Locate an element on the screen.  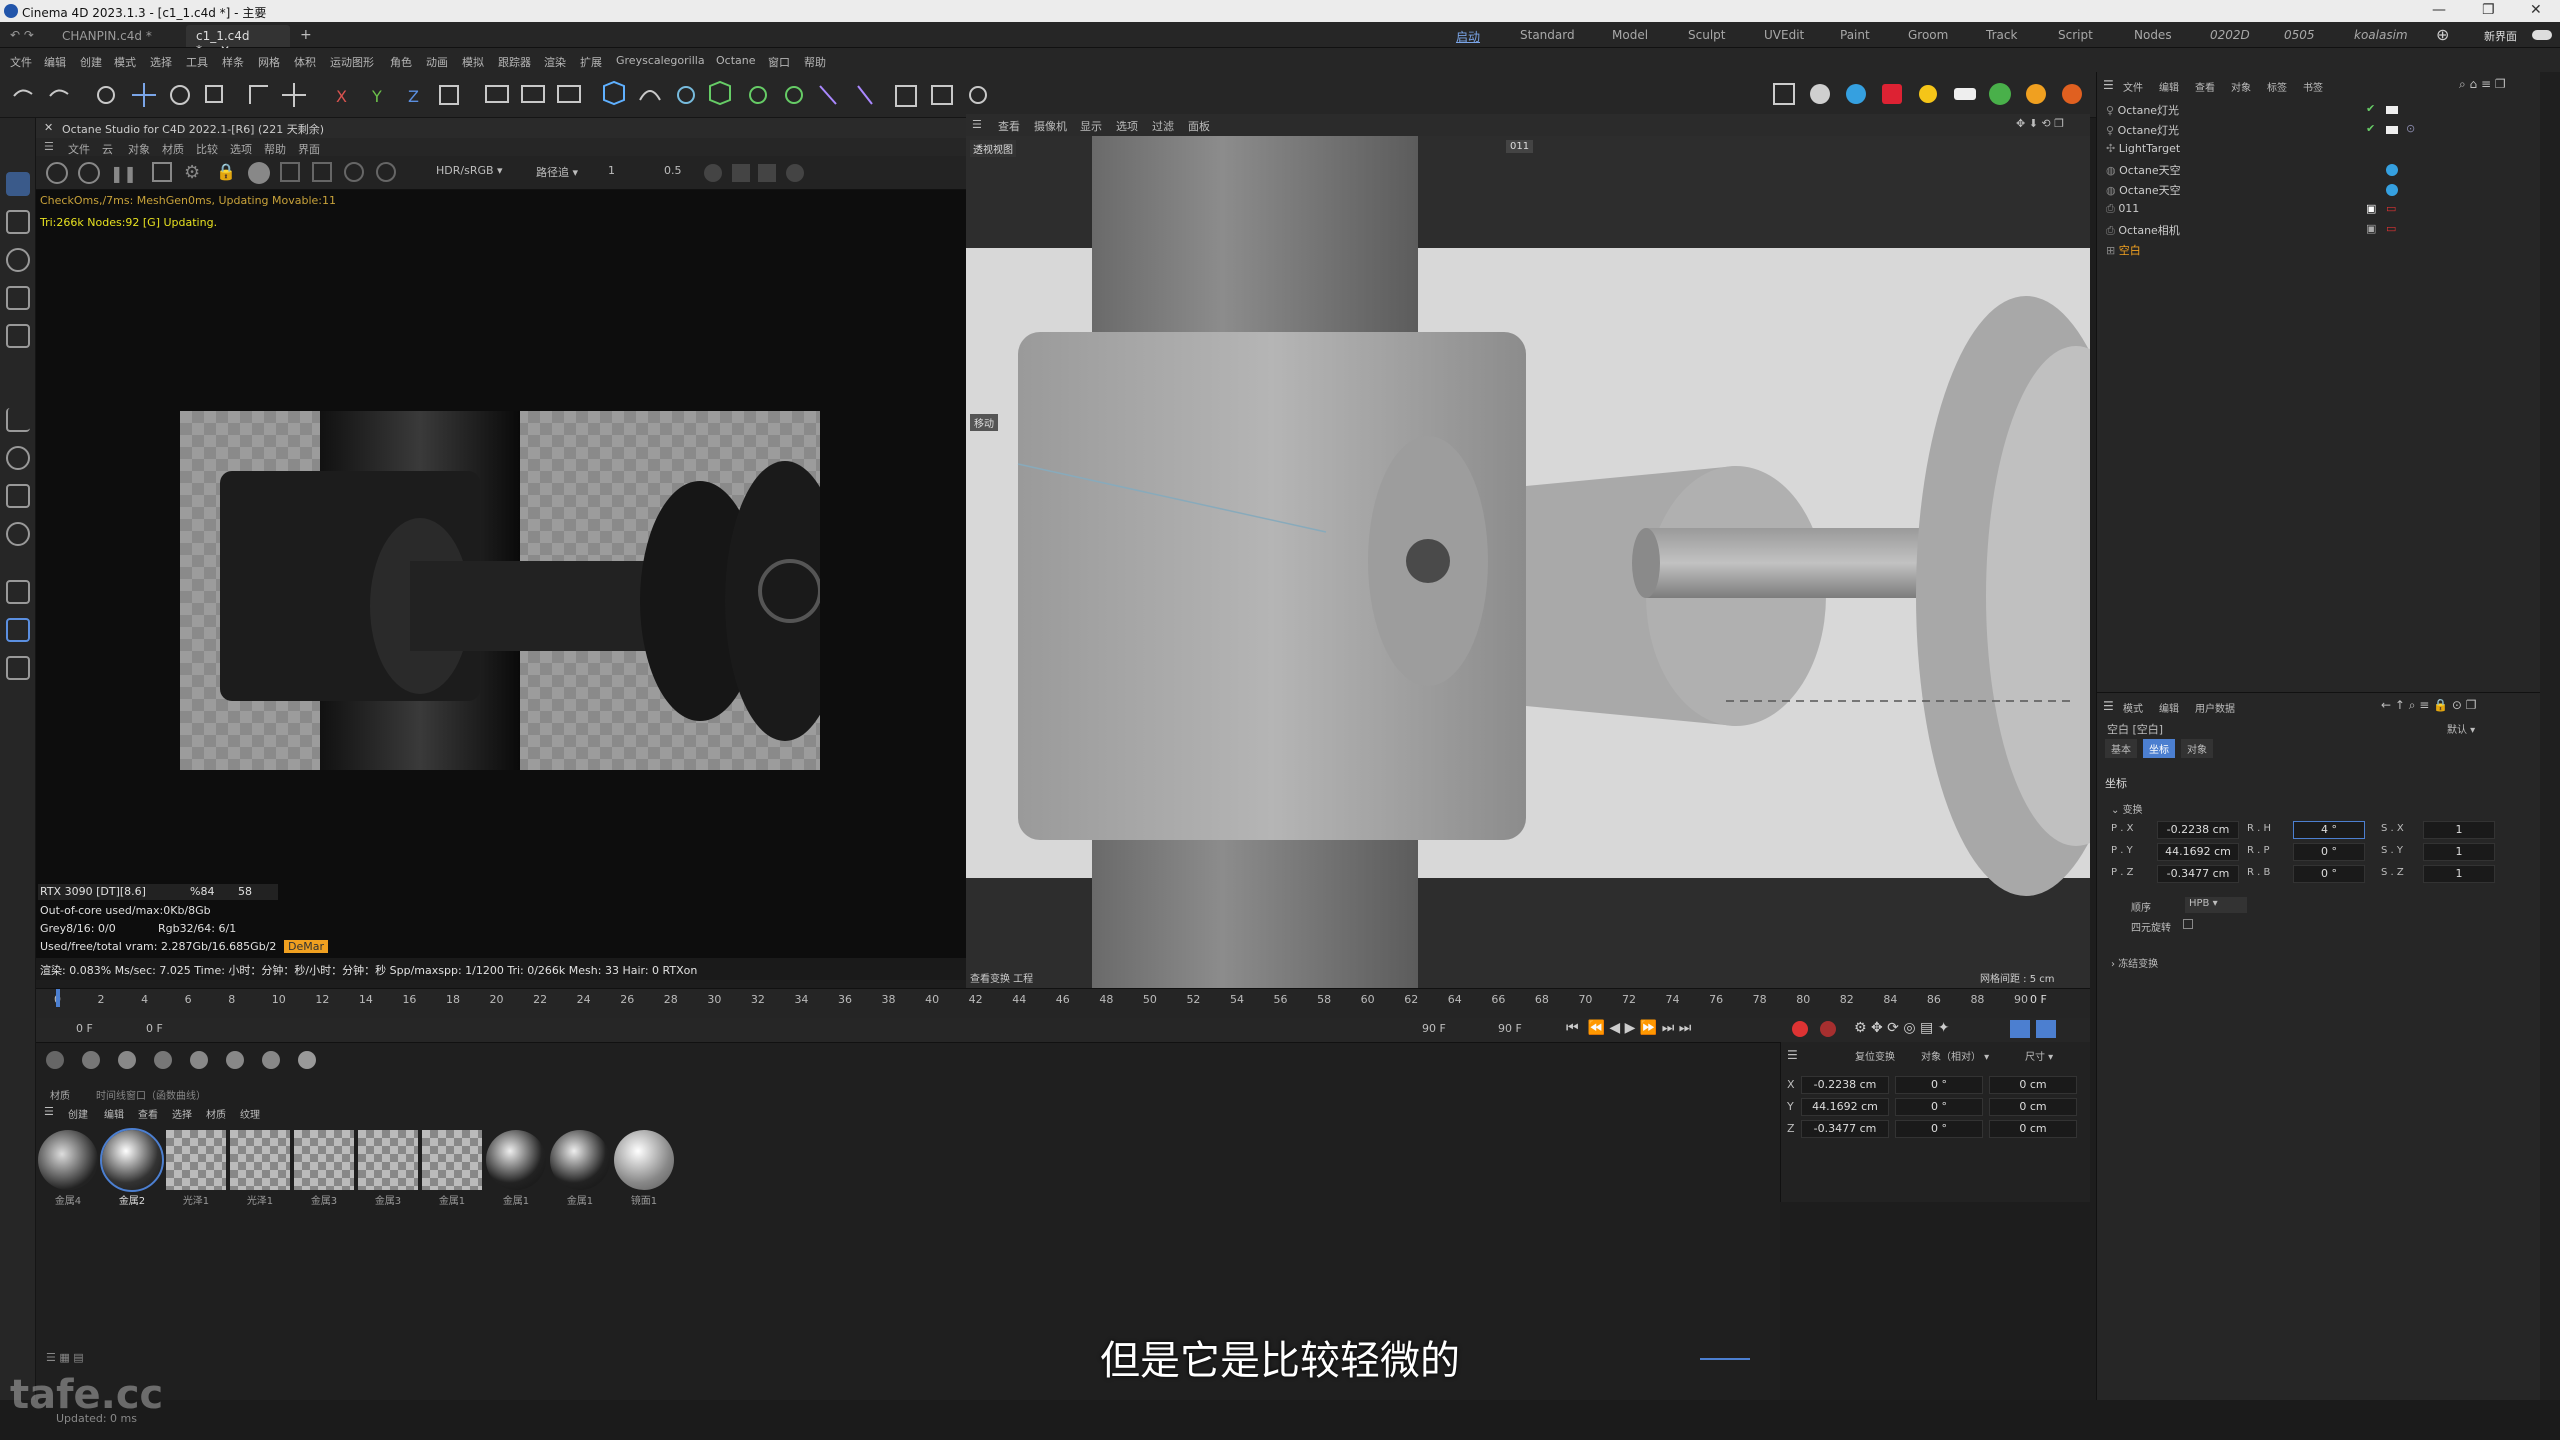
om-search-icons: ⌕ ⌂ ≡ ❐ is located at coordinates (2482, 84).